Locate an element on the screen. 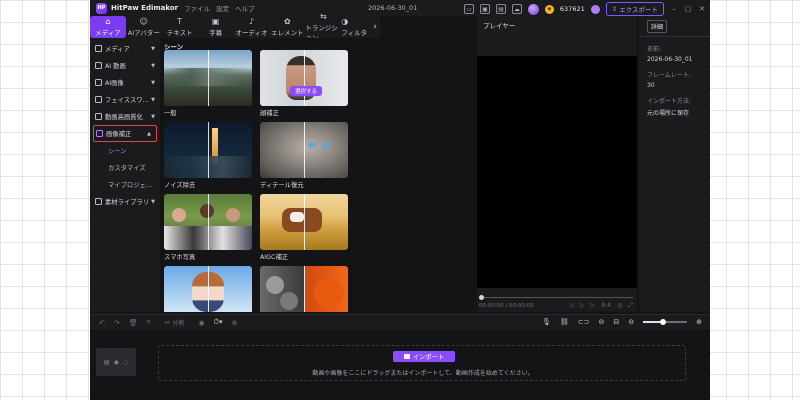  sidebar-subitem-label: カスタマイズ is located at coordinates (127, 168).